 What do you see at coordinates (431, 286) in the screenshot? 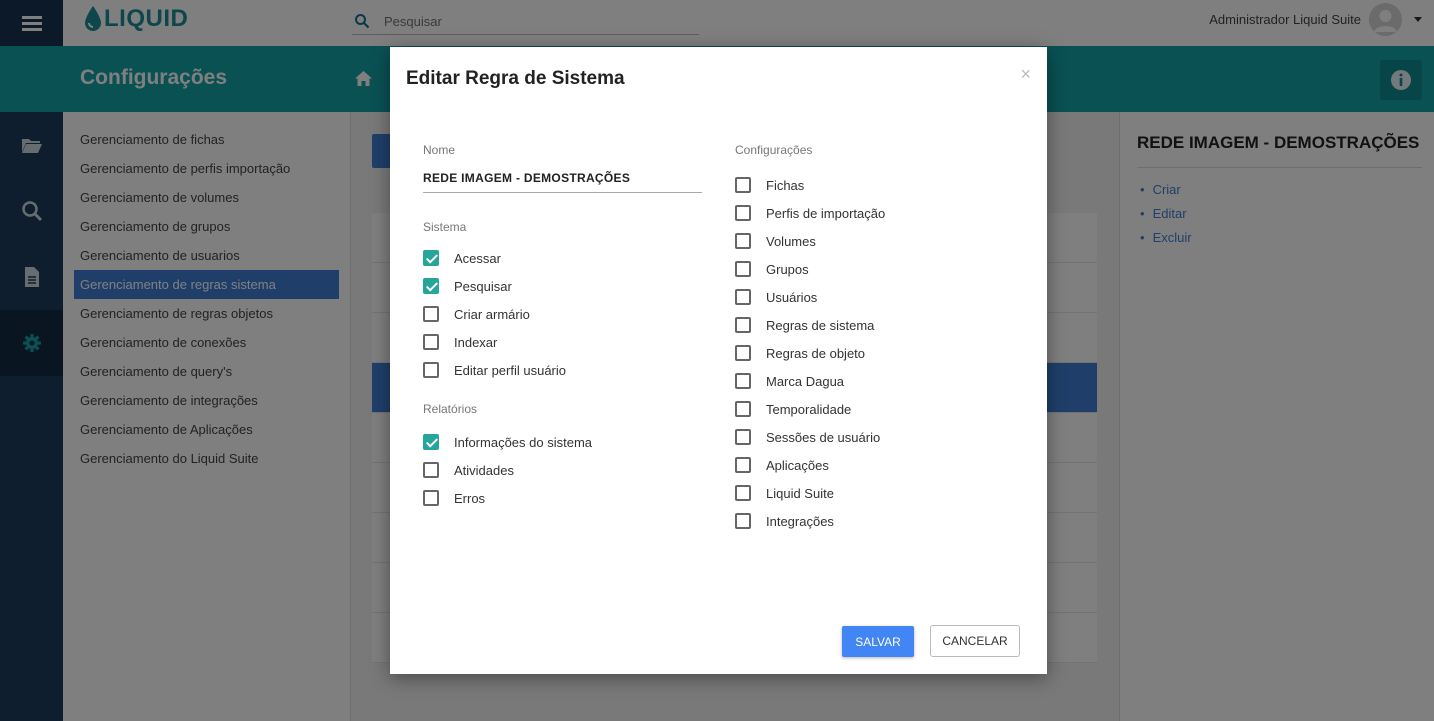
I see `checkbox-pesquisar` at bounding box center [431, 286].